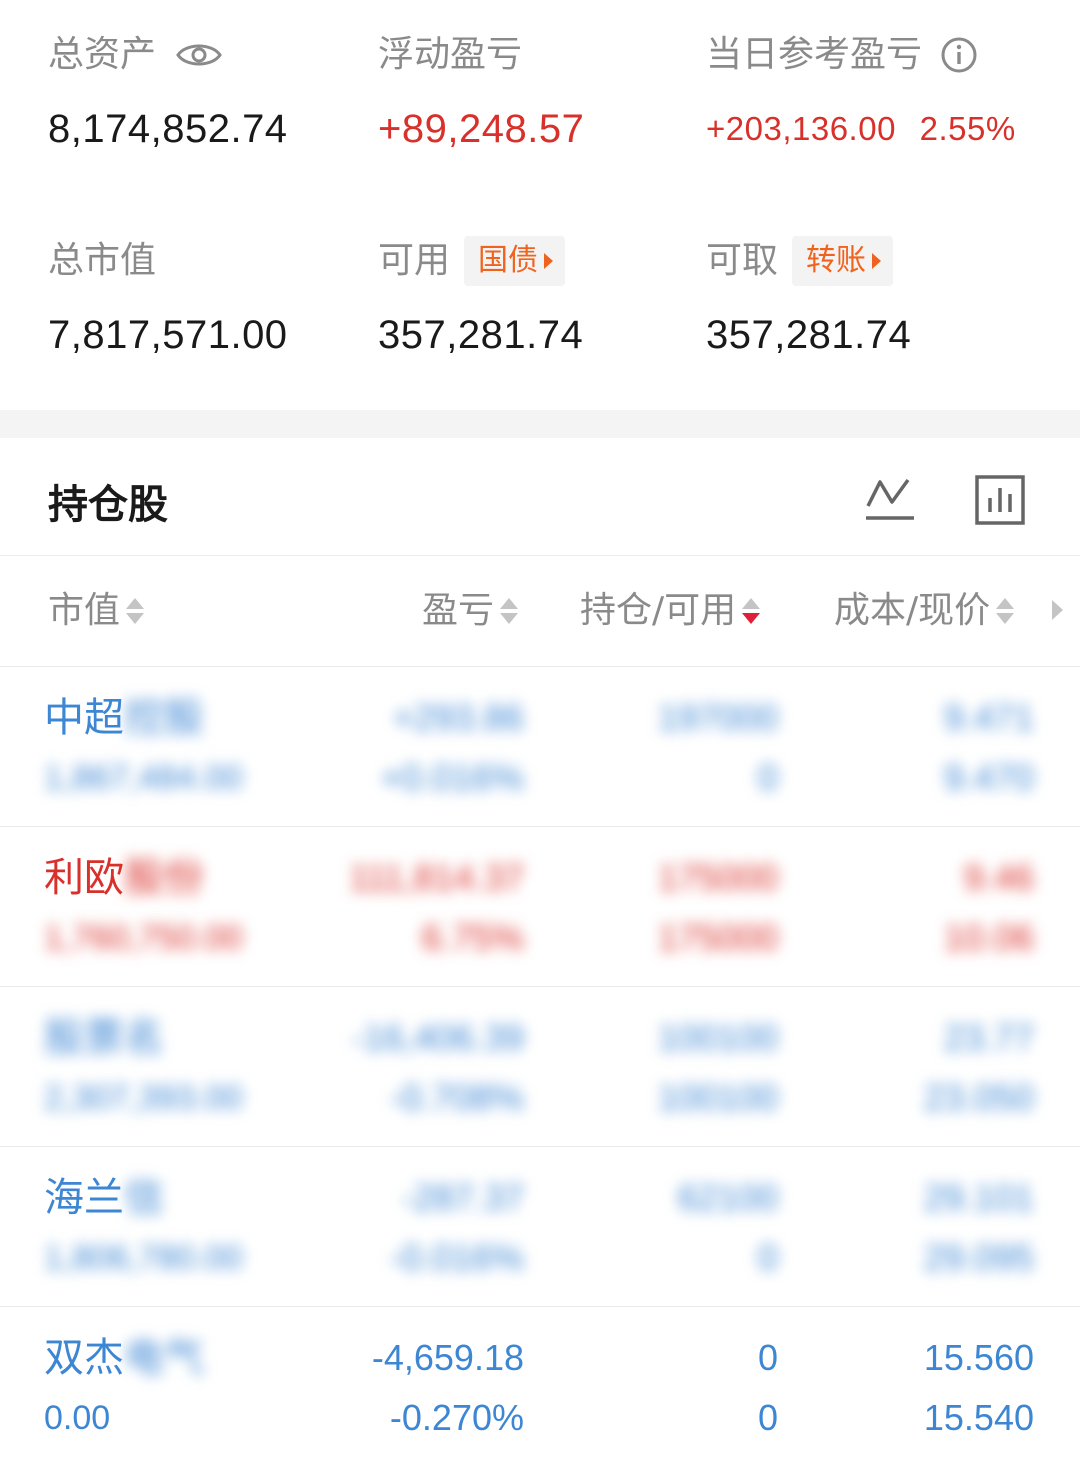  What do you see at coordinates (104, 1038) in the screenshot?
I see `stock-name: 股票名` at bounding box center [104, 1038].